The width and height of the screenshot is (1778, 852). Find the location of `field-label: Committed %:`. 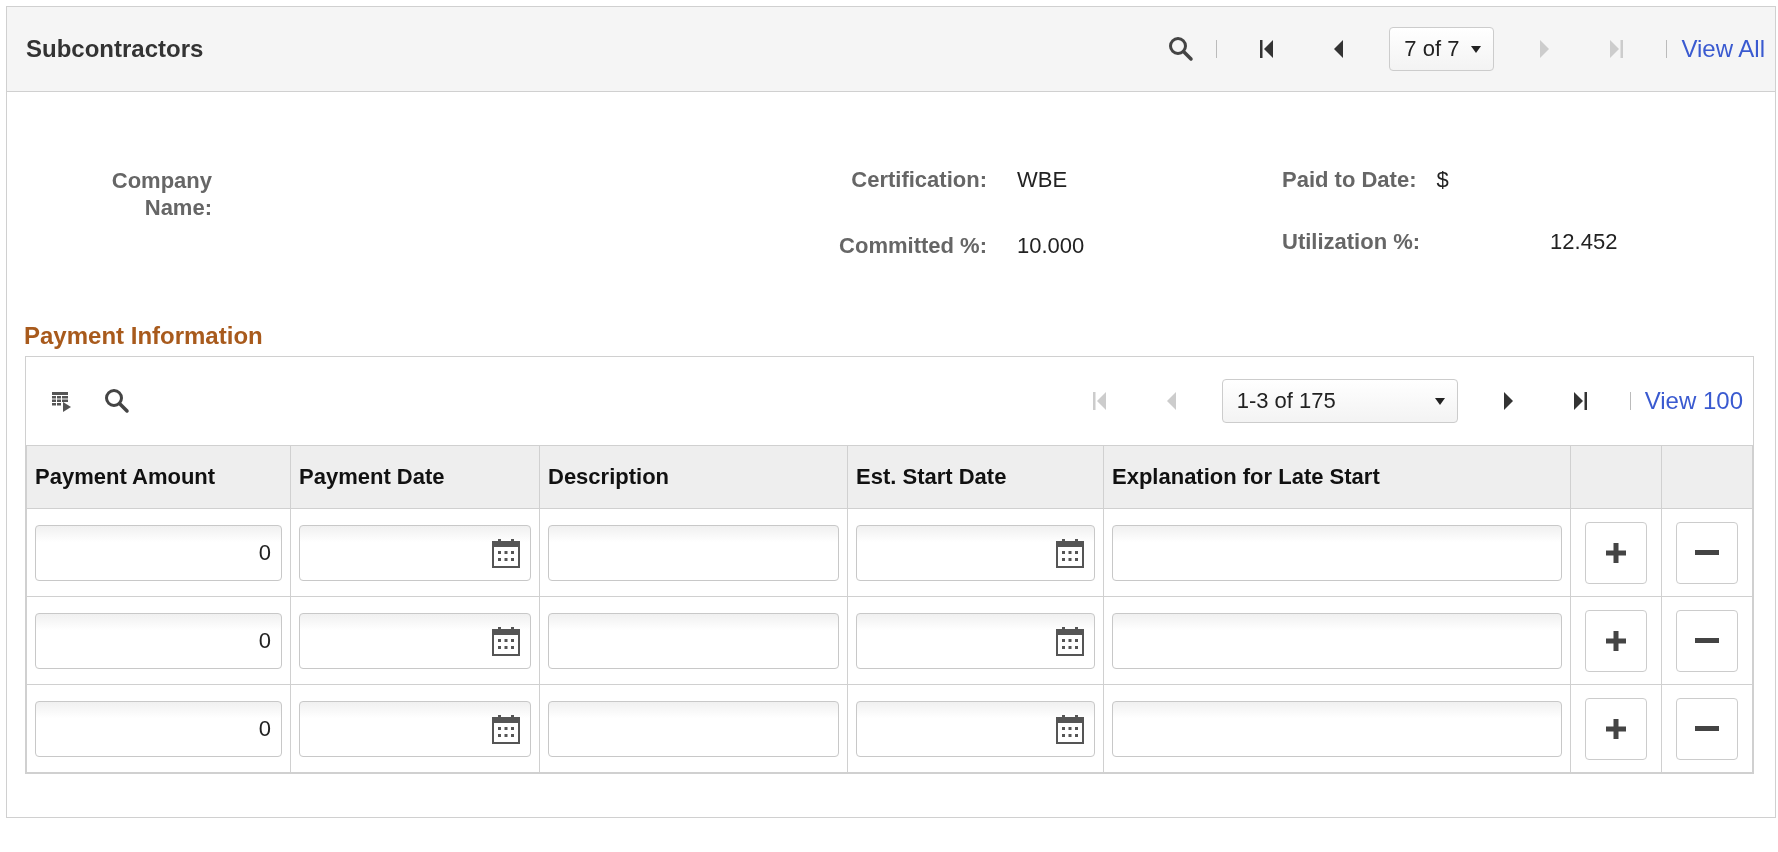

field-label: Committed %: is located at coordinates (913, 246).